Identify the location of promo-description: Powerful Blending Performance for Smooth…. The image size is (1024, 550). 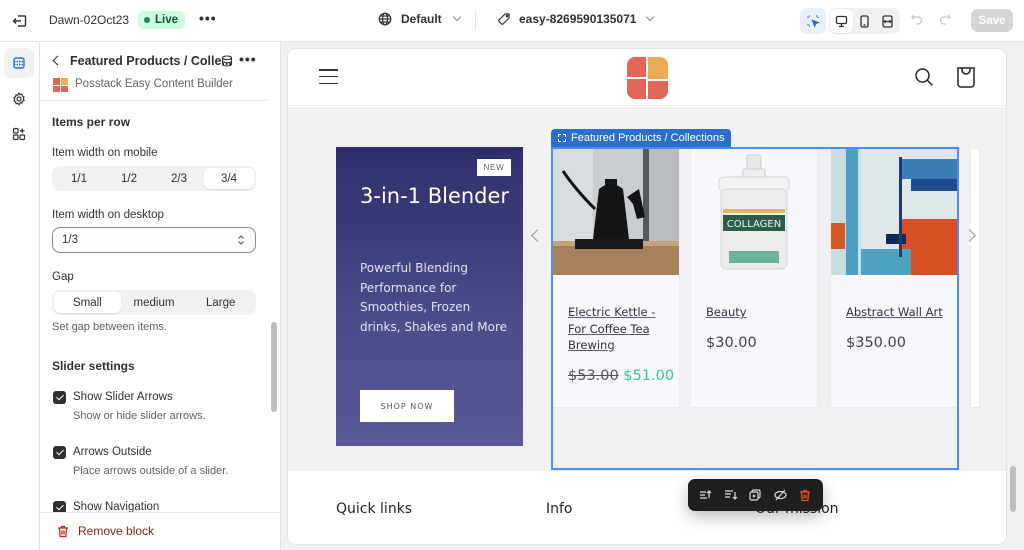
(434, 297).